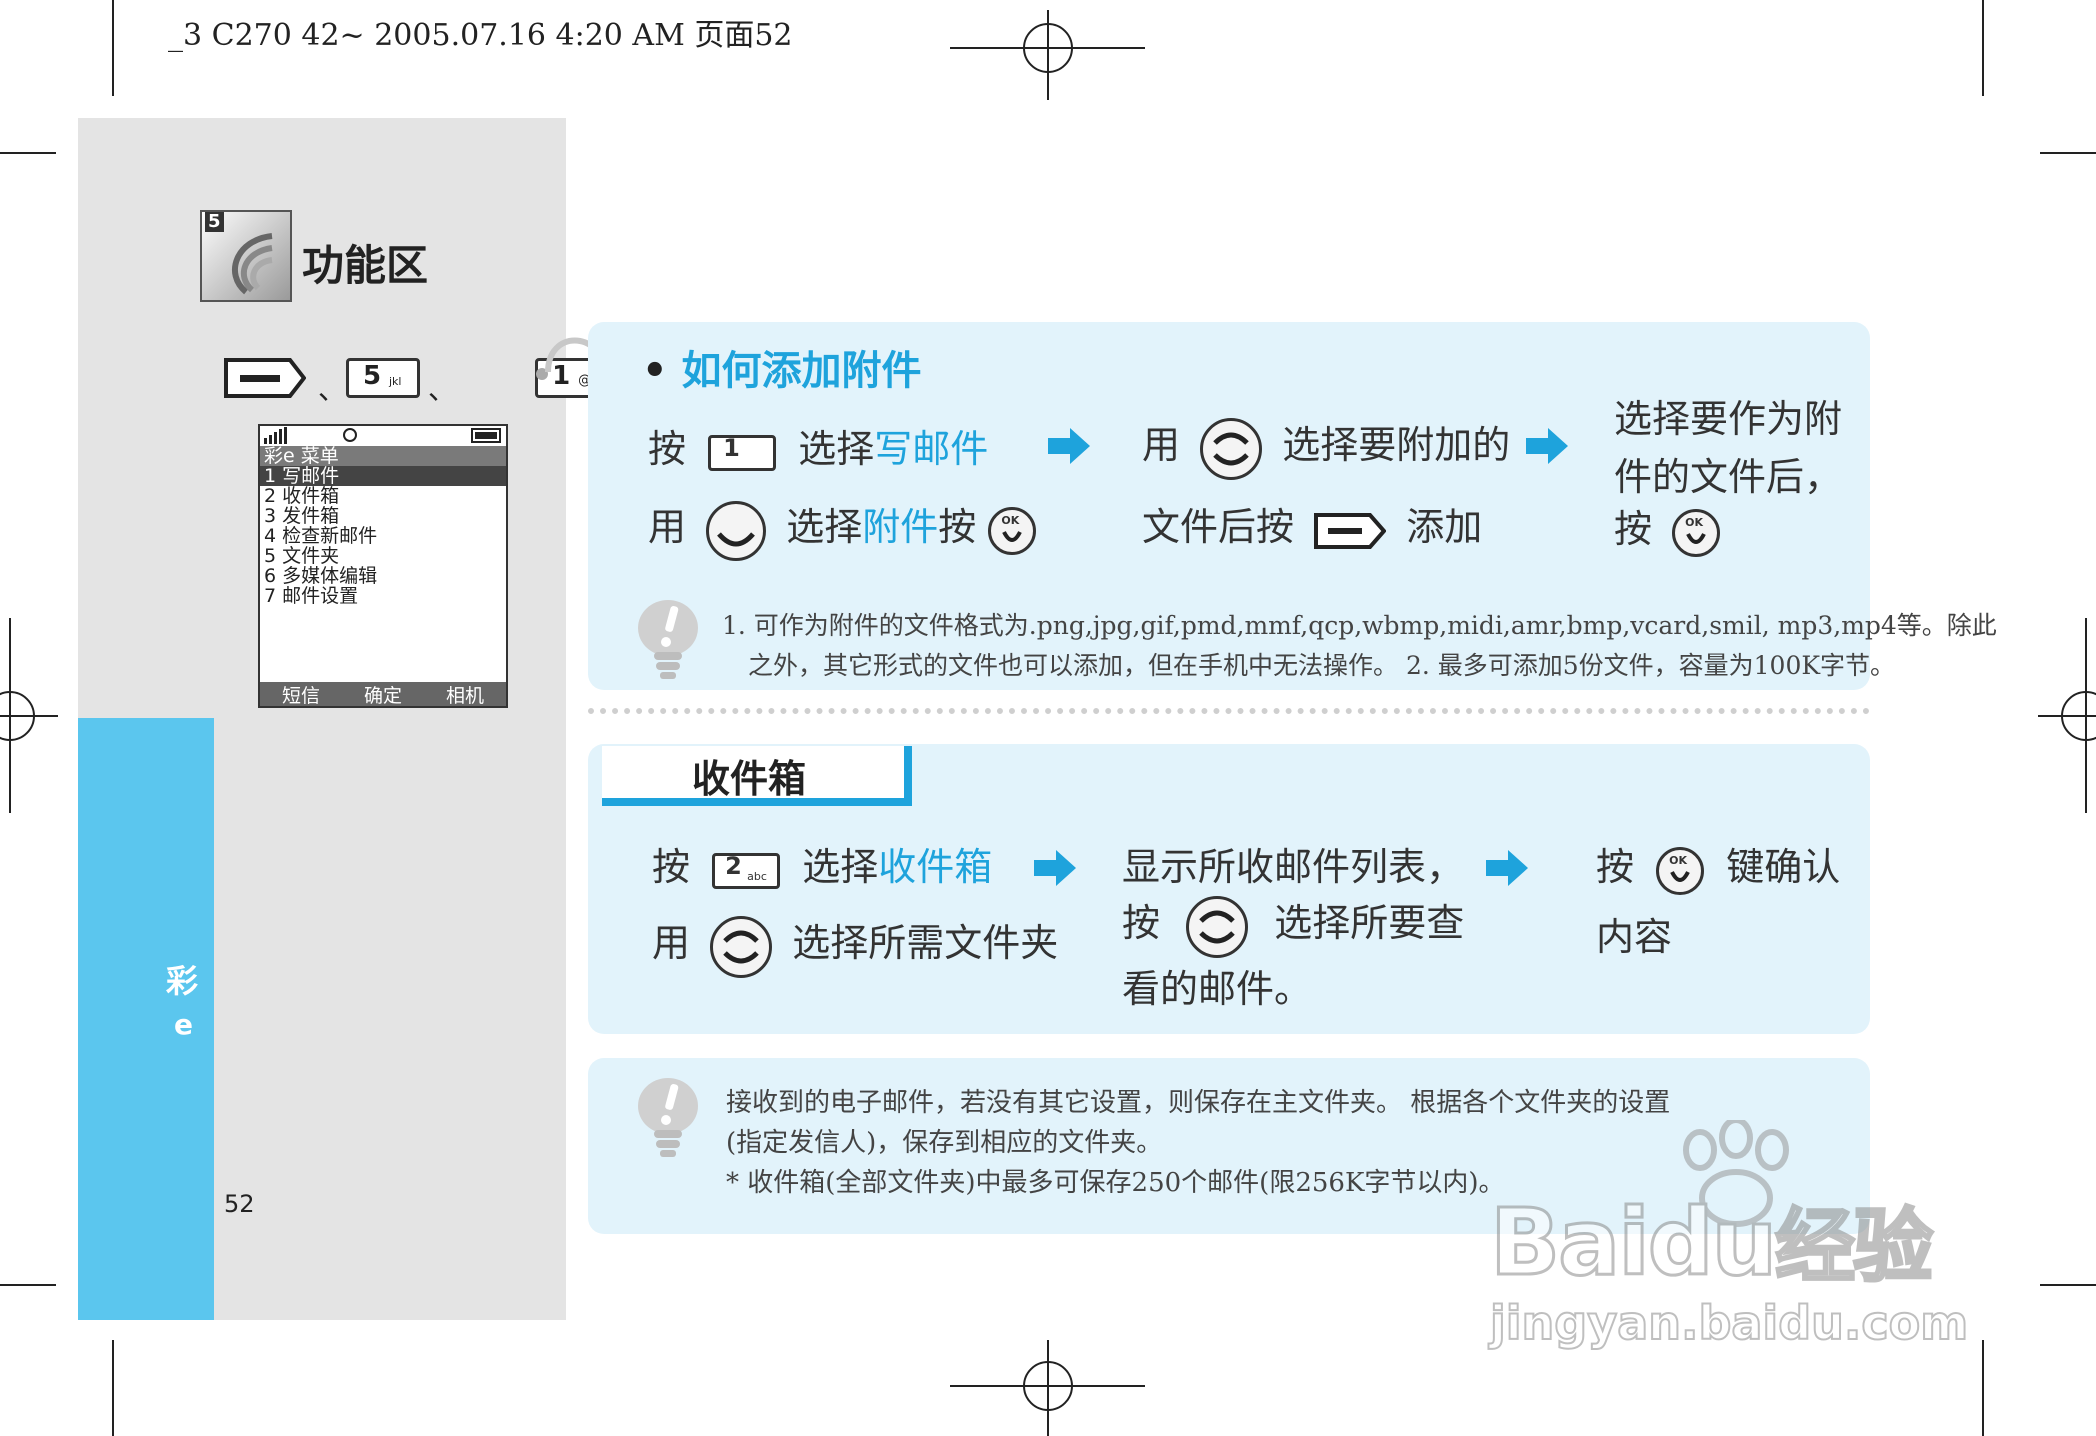 The height and width of the screenshot is (1436, 2096). I want to click on key-5-label: 5, so click(372, 376).